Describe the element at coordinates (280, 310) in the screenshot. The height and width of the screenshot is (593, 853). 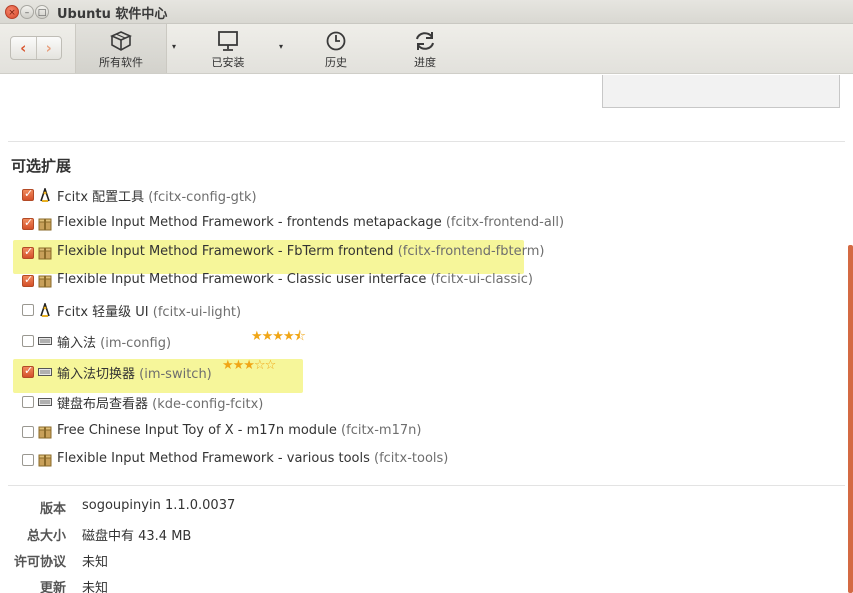
I see `addon-item: Fcitx 轻量级 UI (fcitx-ui-light)` at that location.